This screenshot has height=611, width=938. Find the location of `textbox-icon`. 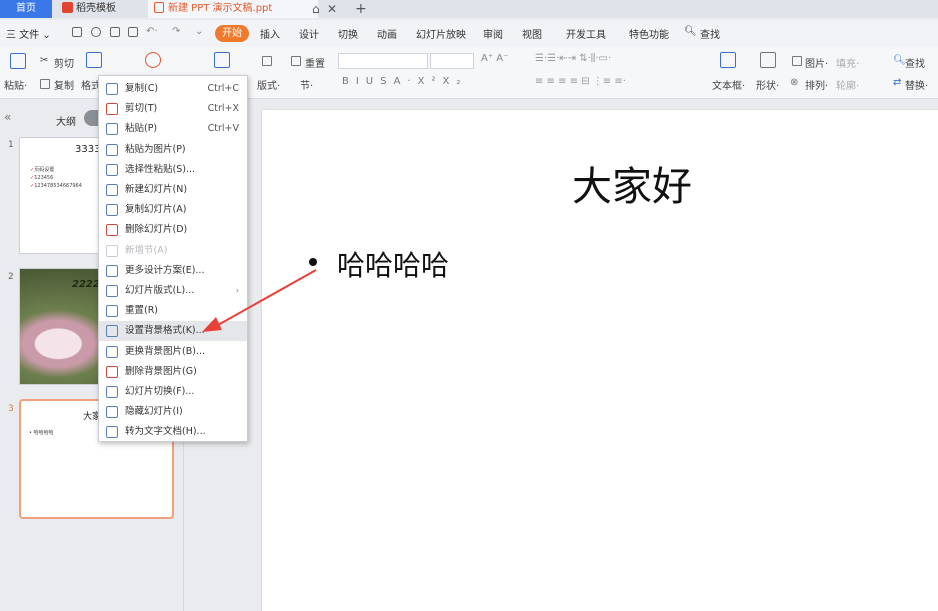

textbox-icon is located at coordinates (728, 60).